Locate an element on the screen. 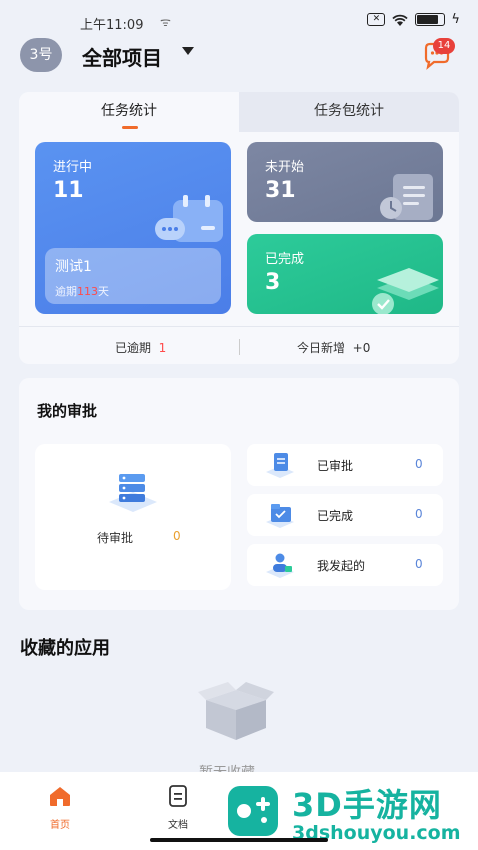 This screenshot has width=478, height=850. message-badge: 14 is located at coordinates (444, 46).